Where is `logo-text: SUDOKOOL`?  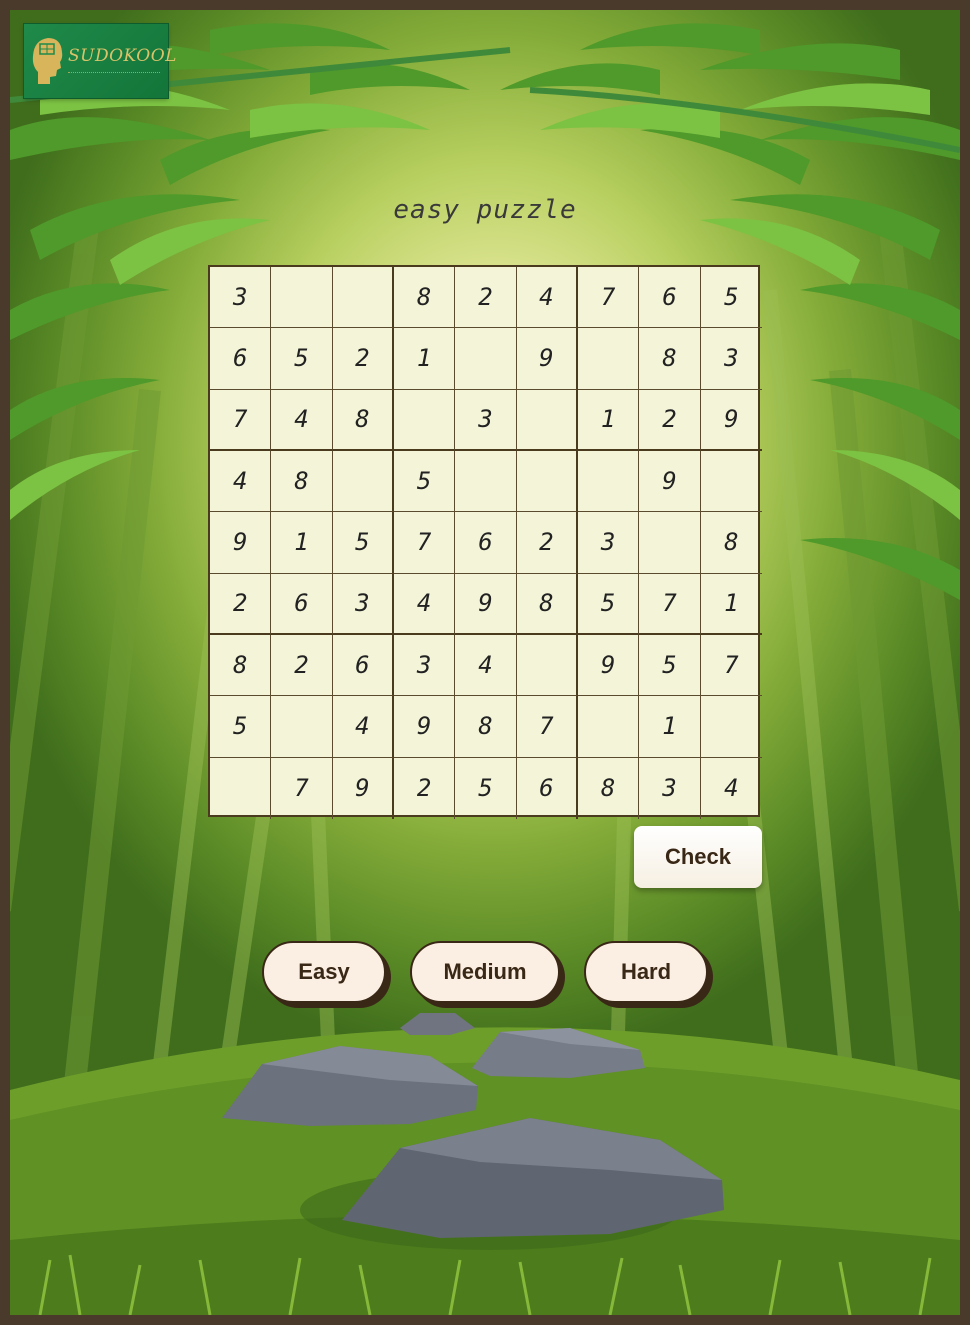 logo-text: SUDOKOOL is located at coordinates (122, 56).